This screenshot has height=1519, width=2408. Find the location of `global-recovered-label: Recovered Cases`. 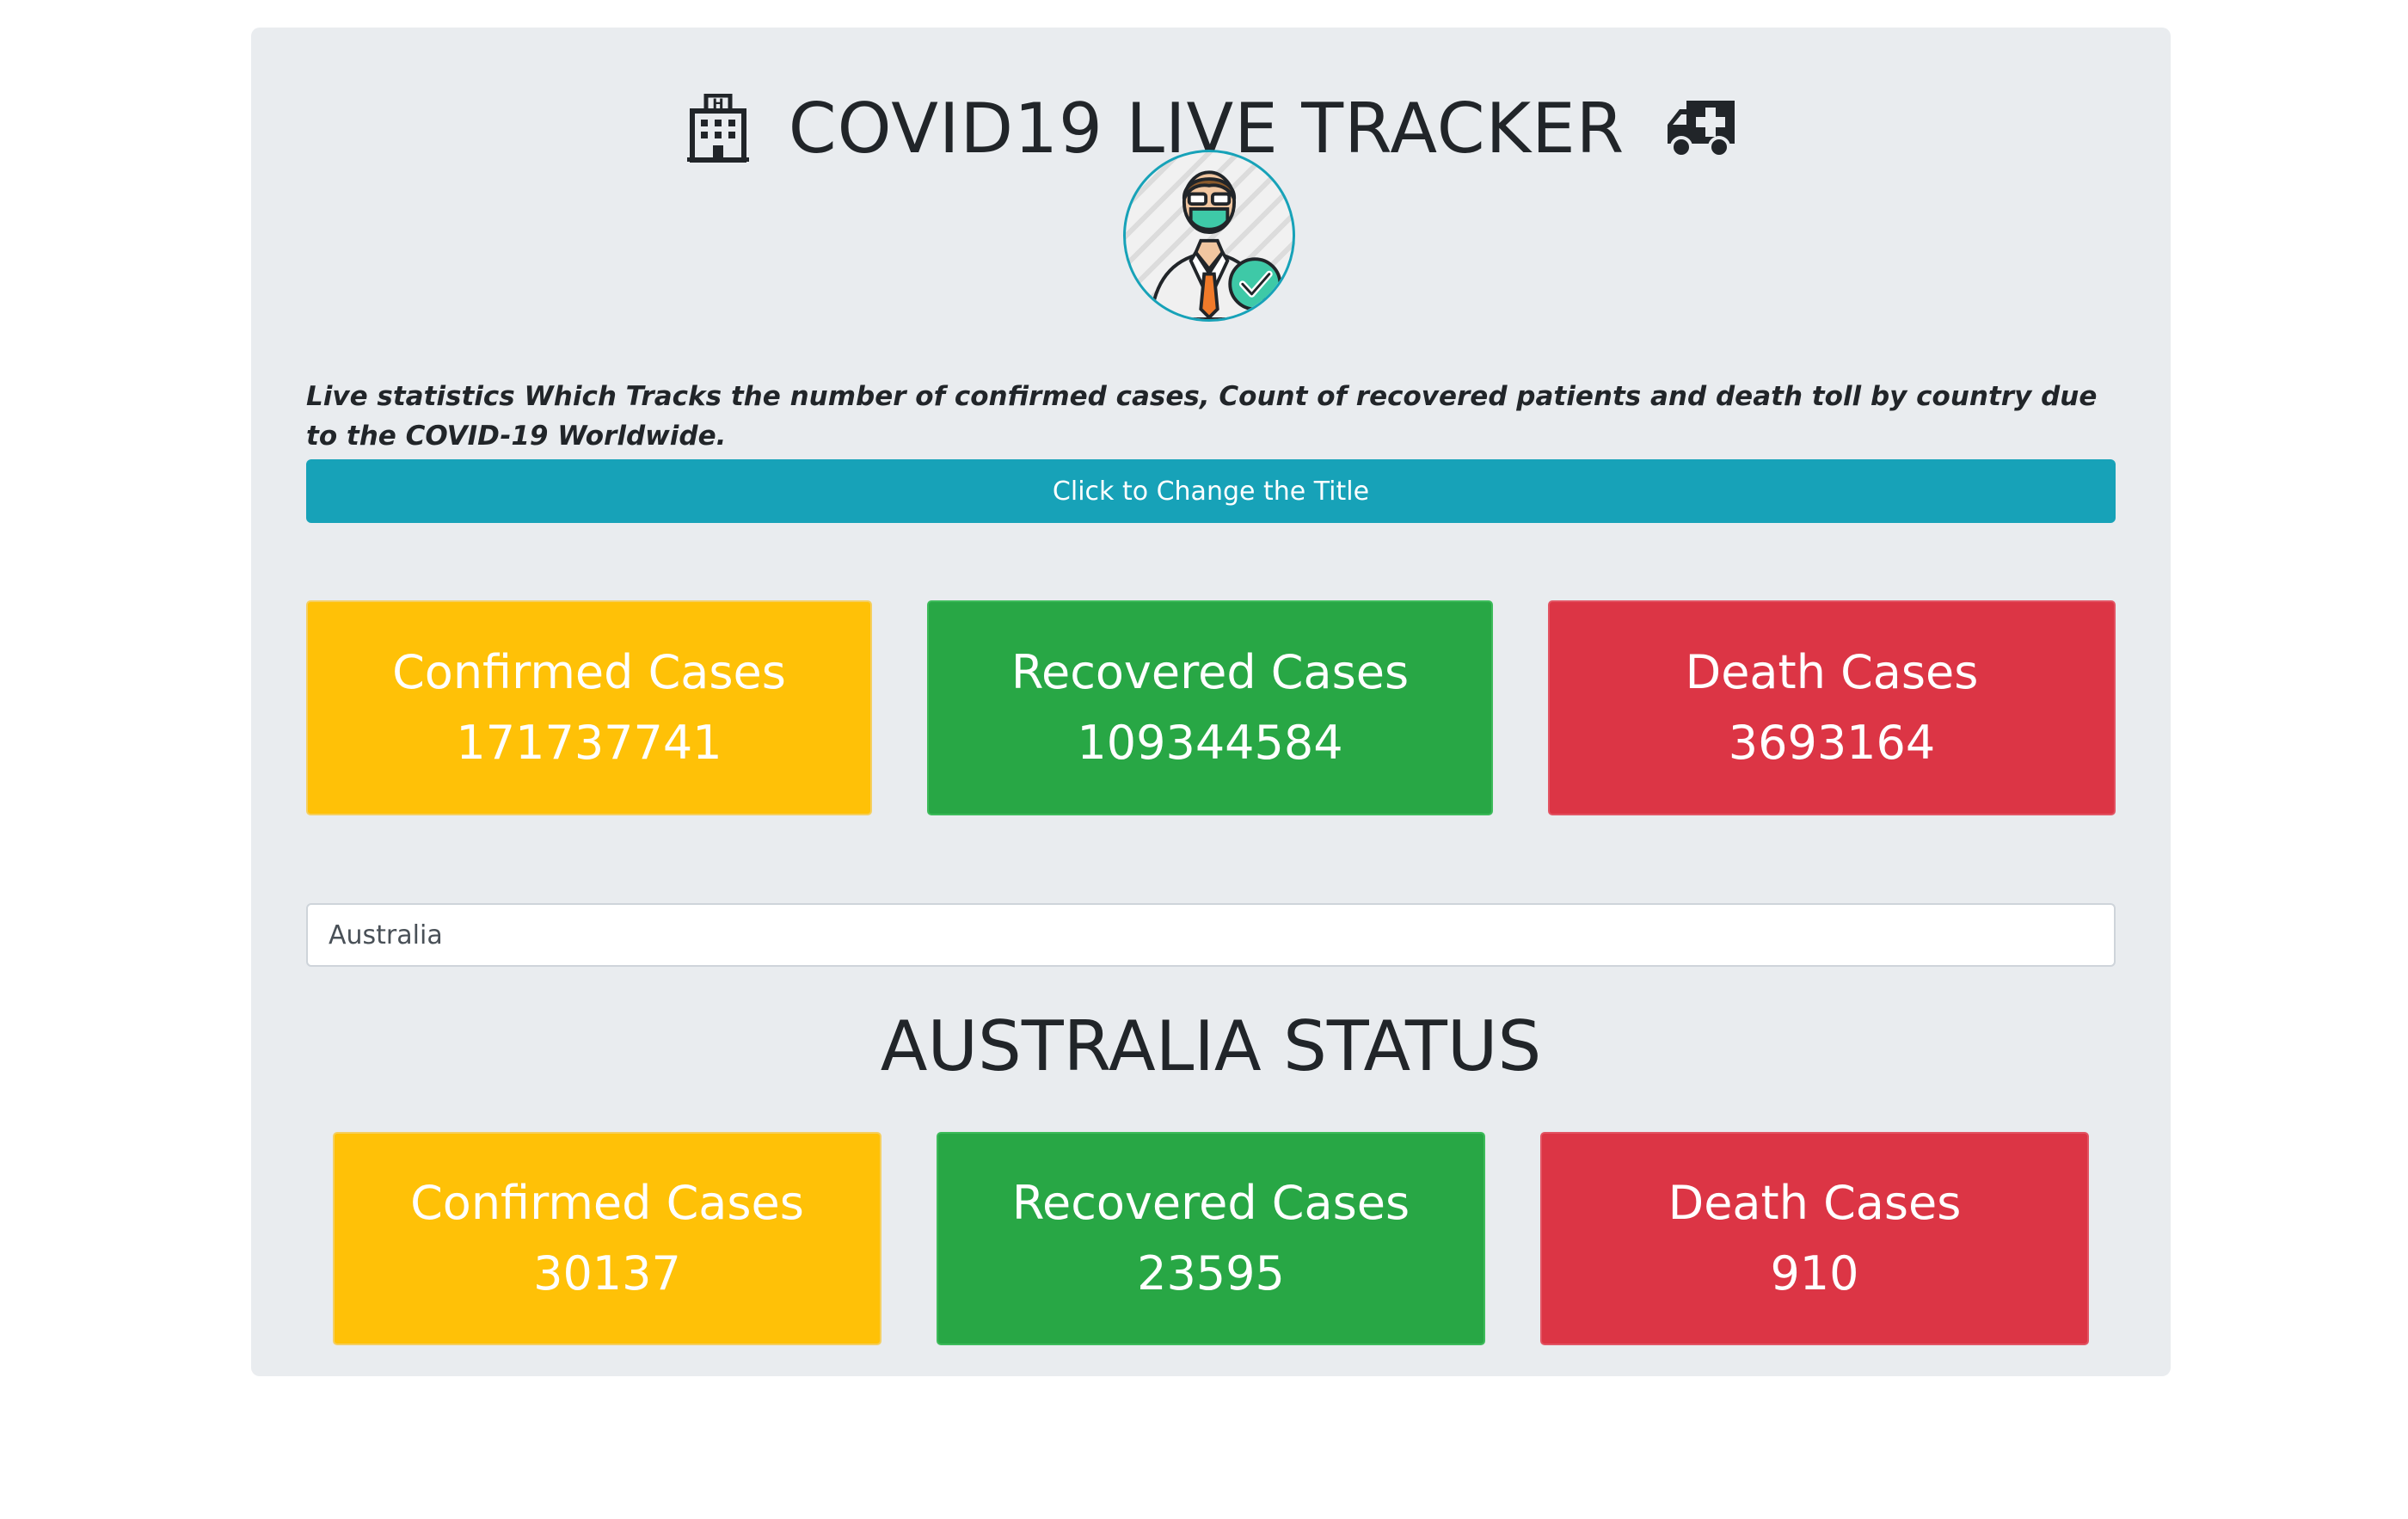

global-recovered-label: Recovered Cases is located at coordinates (1210, 672).